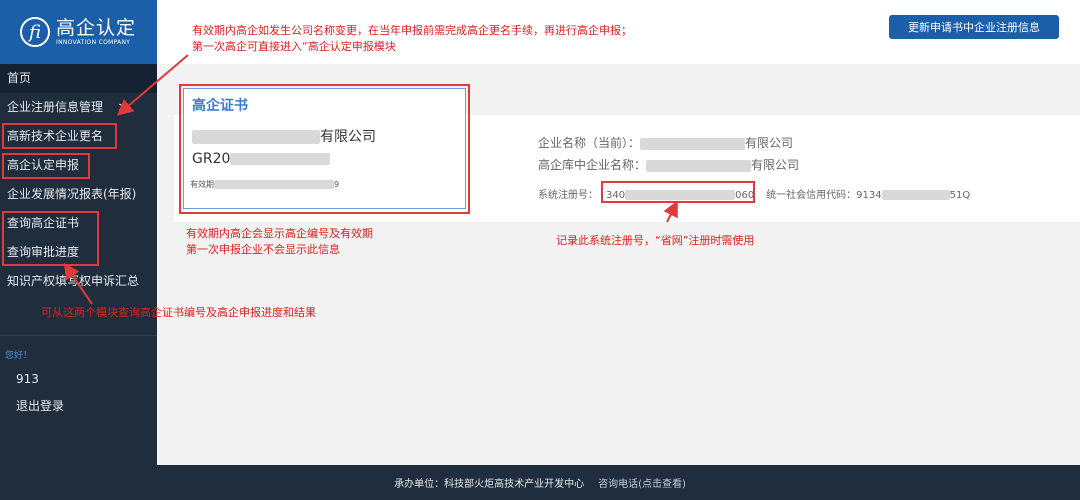 Image resolution: width=1080 pixels, height=500 pixels. Describe the element at coordinates (78, 281) in the screenshot. I see `sidebar-item-ip-summary: 知识产权填写权申诉汇总` at that location.